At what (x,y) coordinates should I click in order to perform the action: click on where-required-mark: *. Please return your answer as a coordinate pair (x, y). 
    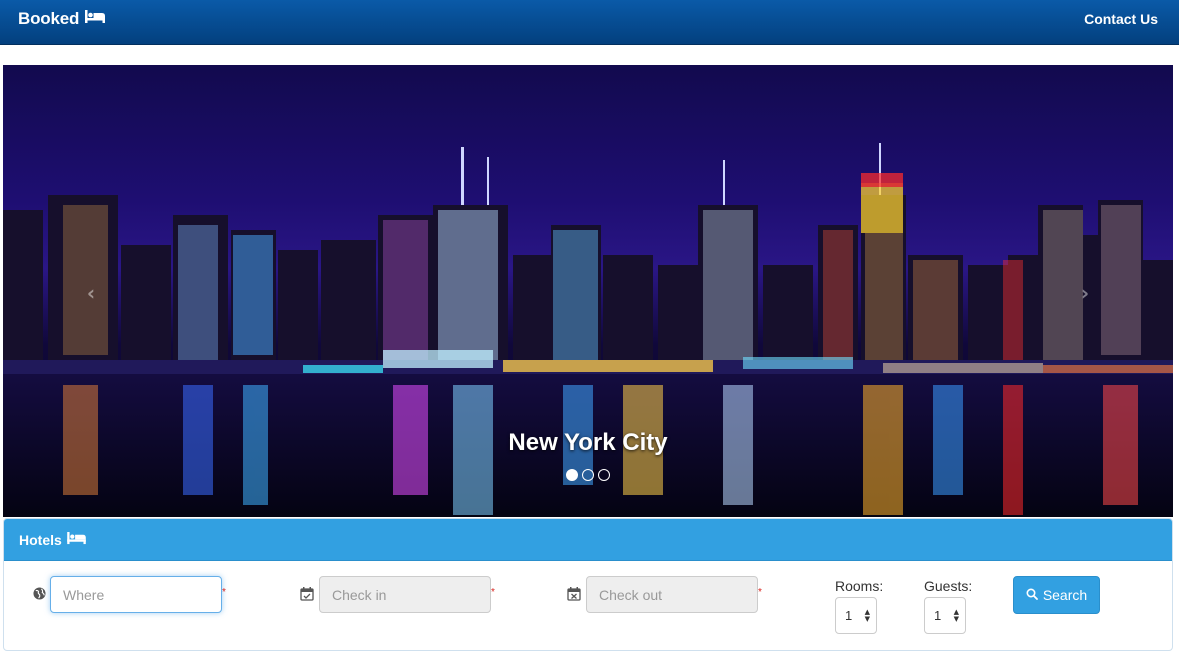
    Looking at the image, I should click on (224, 592).